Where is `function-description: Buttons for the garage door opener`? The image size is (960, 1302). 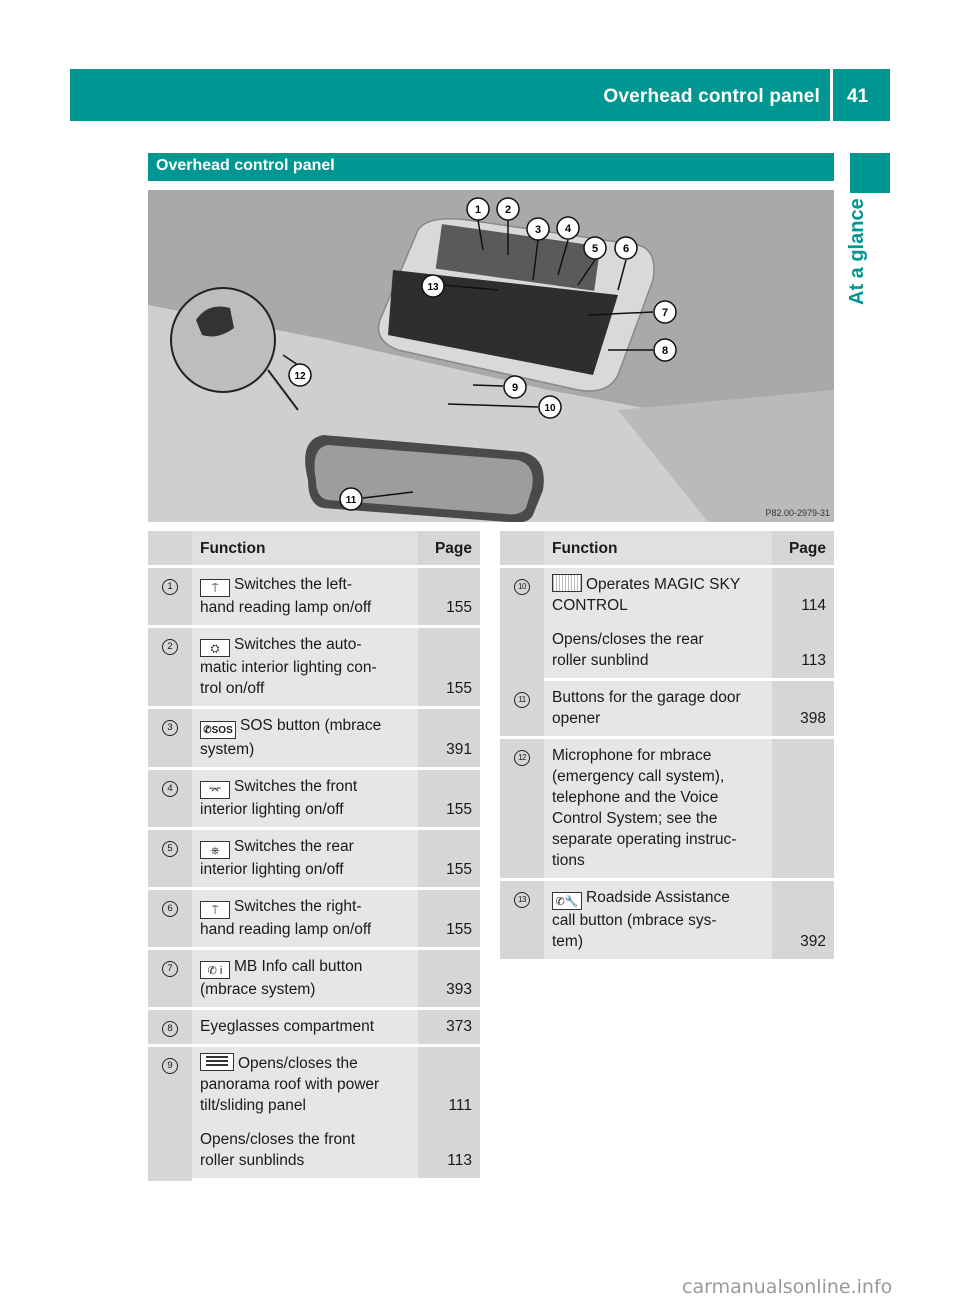
function-description: Buttons for the garage door opener is located at coordinates (658, 710).